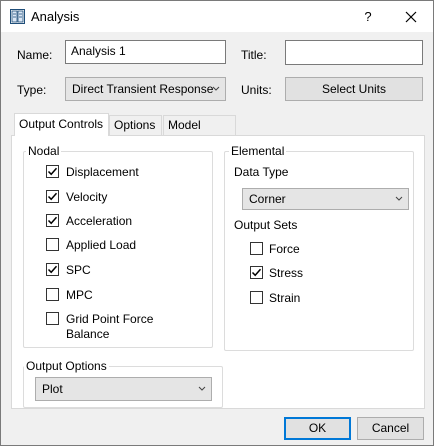  I want to click on title-field, so click(354, 52).